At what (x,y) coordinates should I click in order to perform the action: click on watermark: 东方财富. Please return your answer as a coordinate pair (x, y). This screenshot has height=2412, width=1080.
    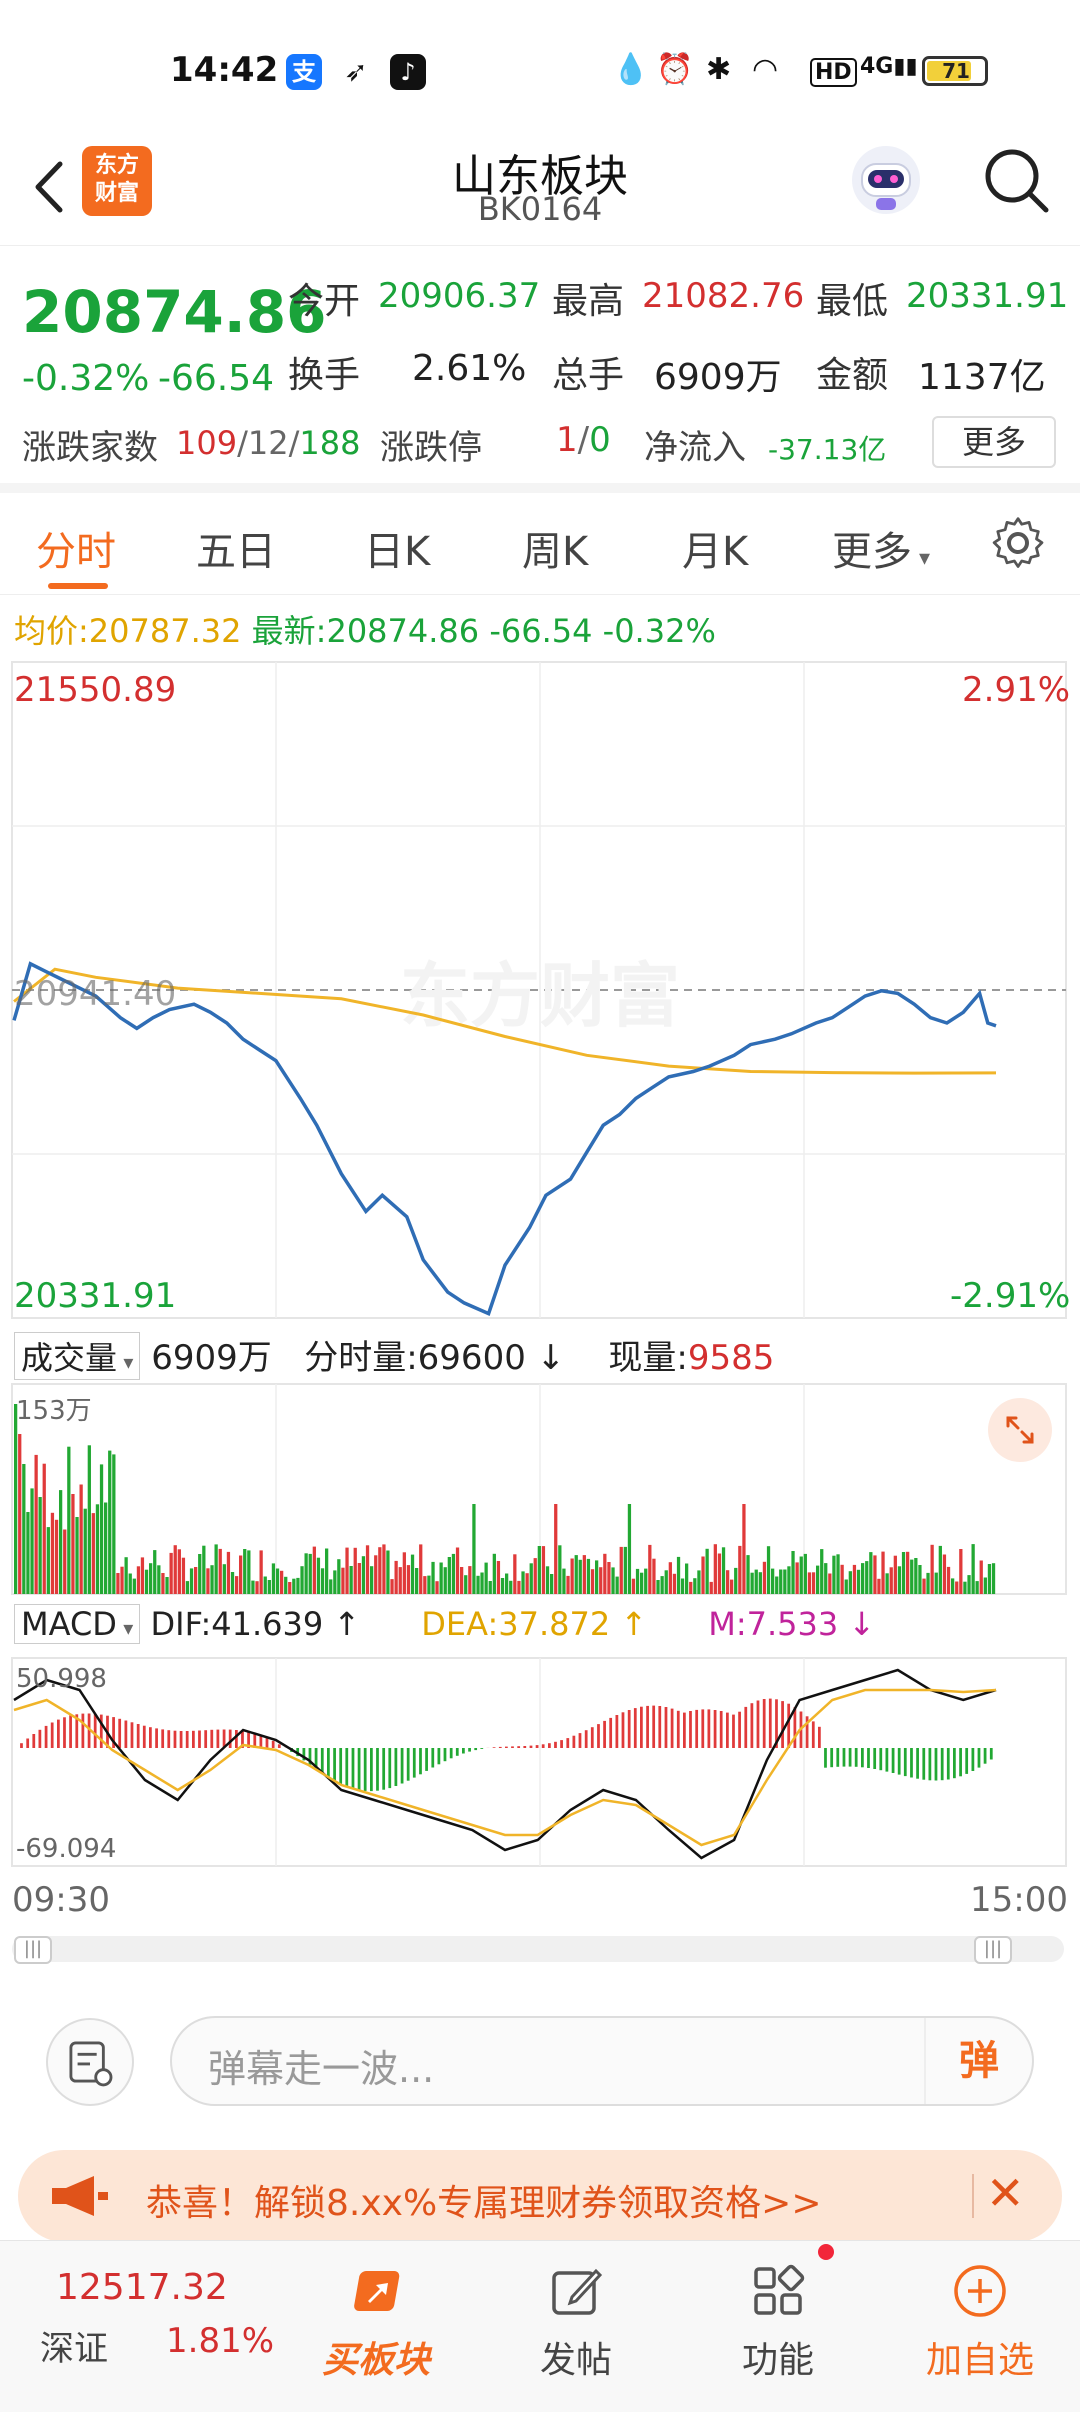
    Looking at the image, I should click on (540, 996).